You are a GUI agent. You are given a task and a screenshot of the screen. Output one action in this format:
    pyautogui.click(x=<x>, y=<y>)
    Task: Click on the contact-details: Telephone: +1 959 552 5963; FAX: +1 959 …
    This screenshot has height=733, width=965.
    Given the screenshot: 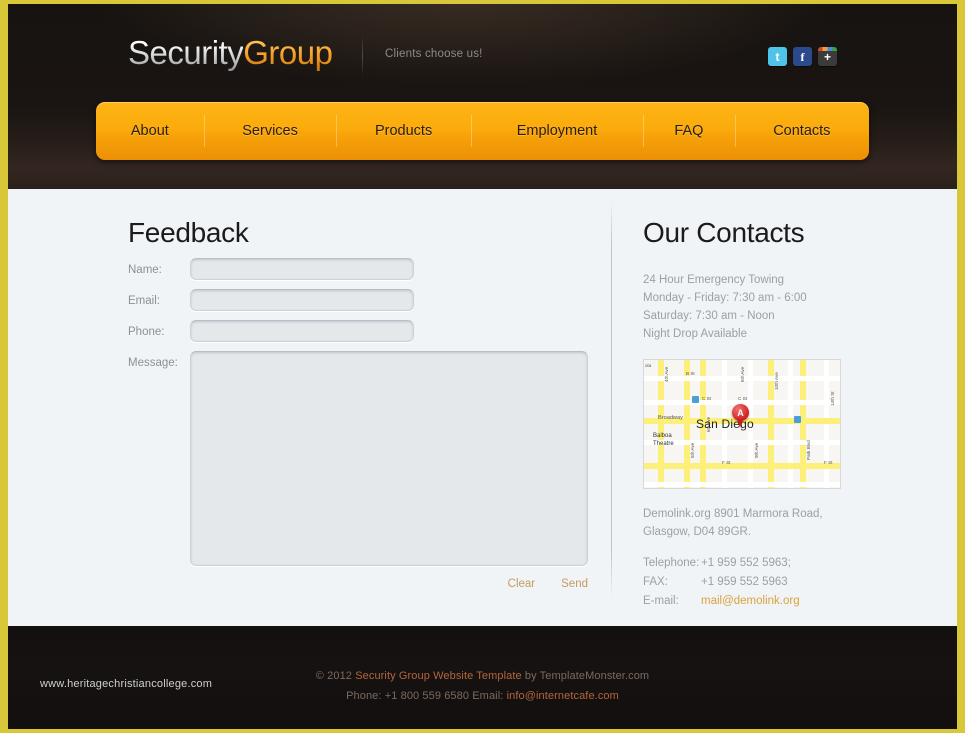 What is the action you would take?
    pyautogui.click(x=758, y=582)
    